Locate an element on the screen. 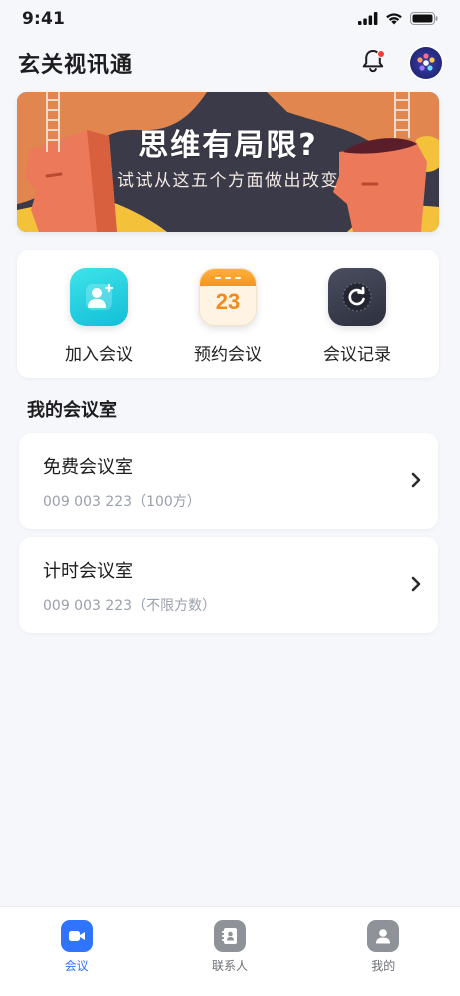 This screenshot has width=460, height=996. room-number: 009 003 223（100方） is located at coordinates (122, 502).